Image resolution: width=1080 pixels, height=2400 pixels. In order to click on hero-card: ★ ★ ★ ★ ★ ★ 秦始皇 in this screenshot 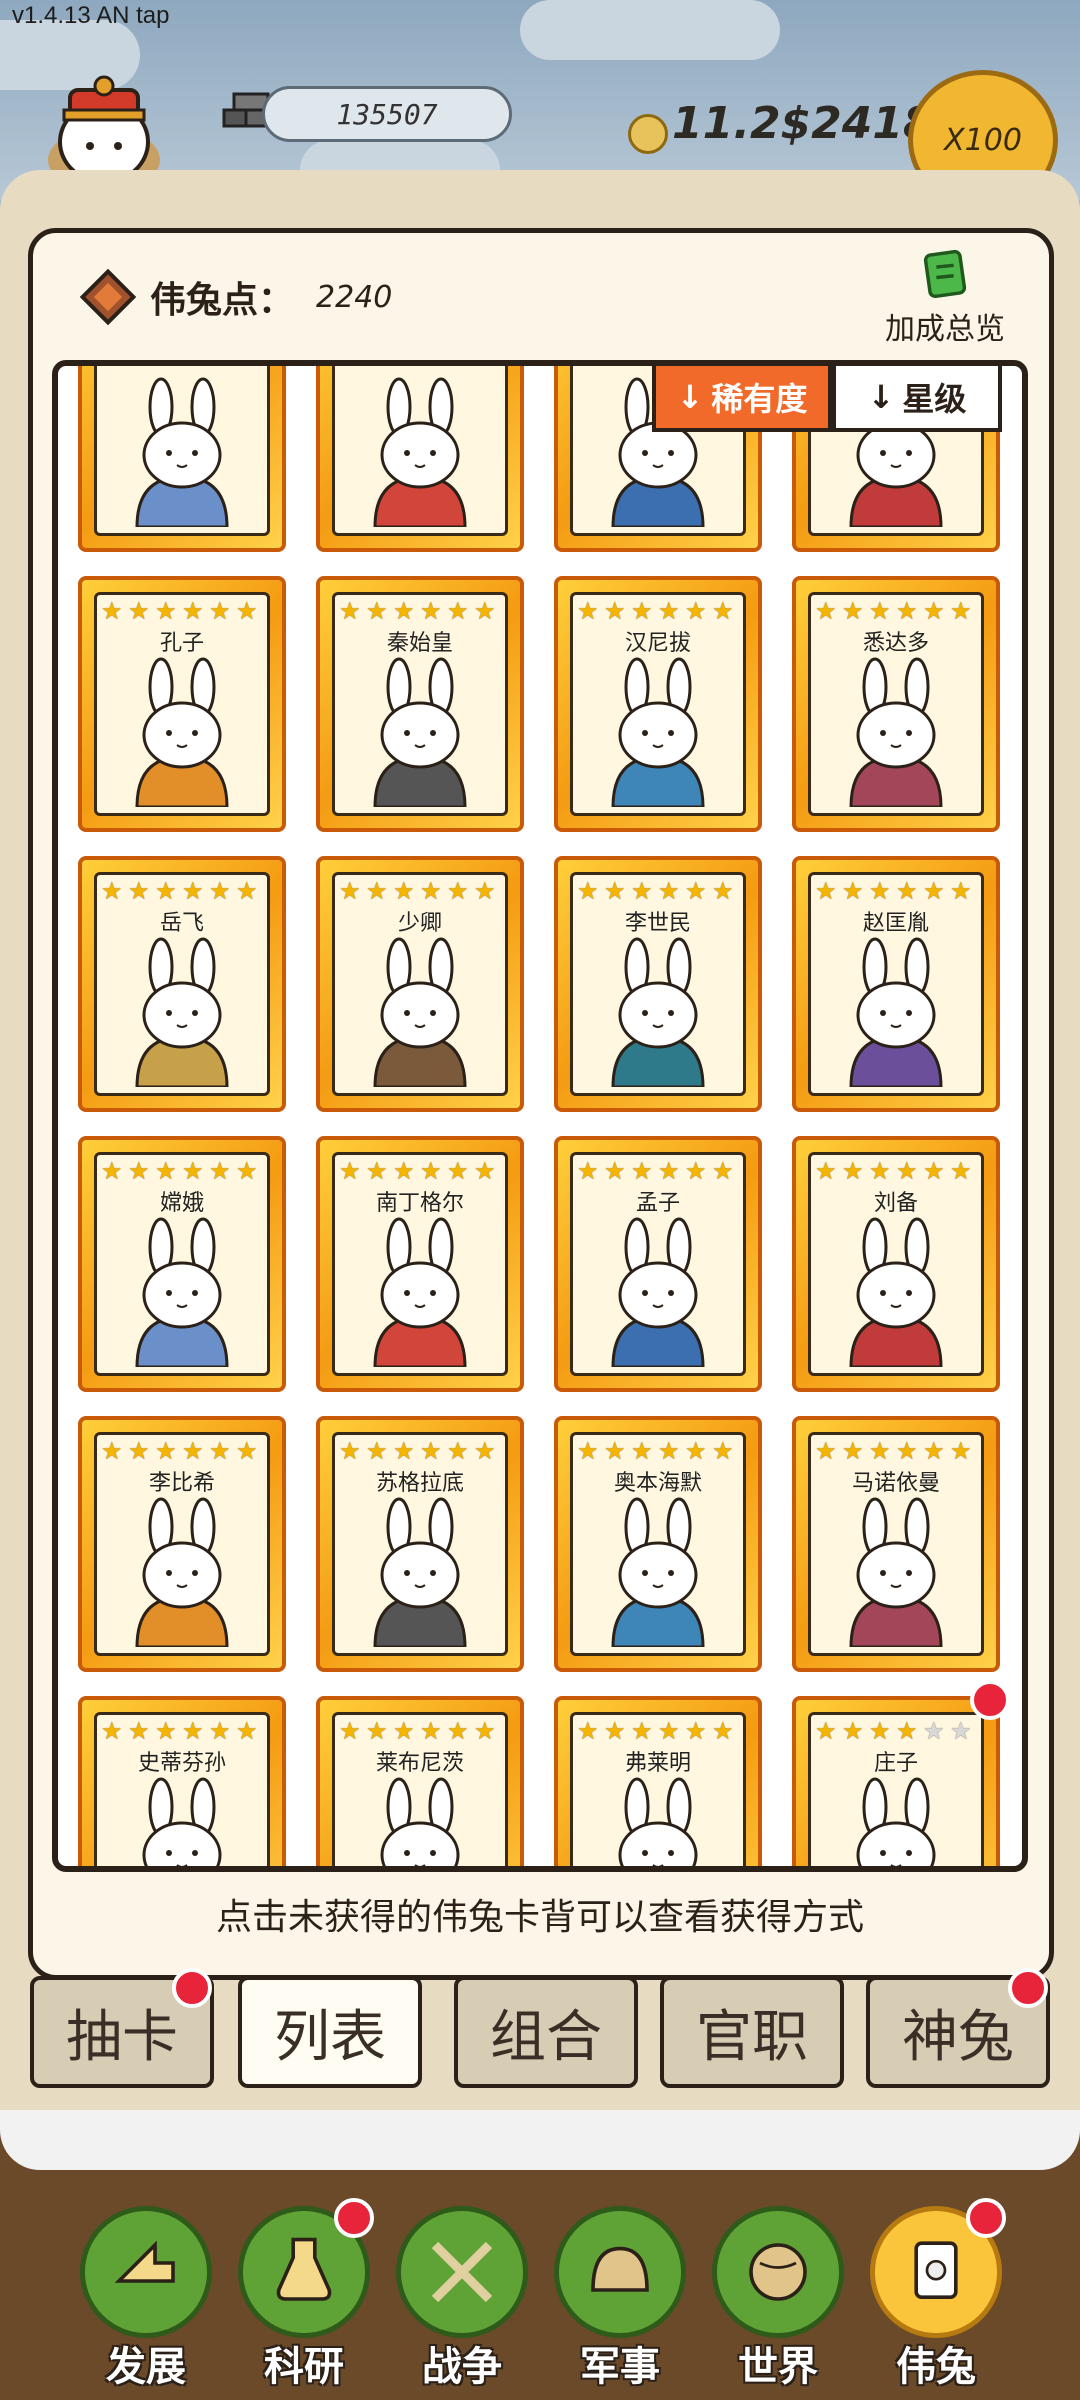, I will do `click(420, 704)`.